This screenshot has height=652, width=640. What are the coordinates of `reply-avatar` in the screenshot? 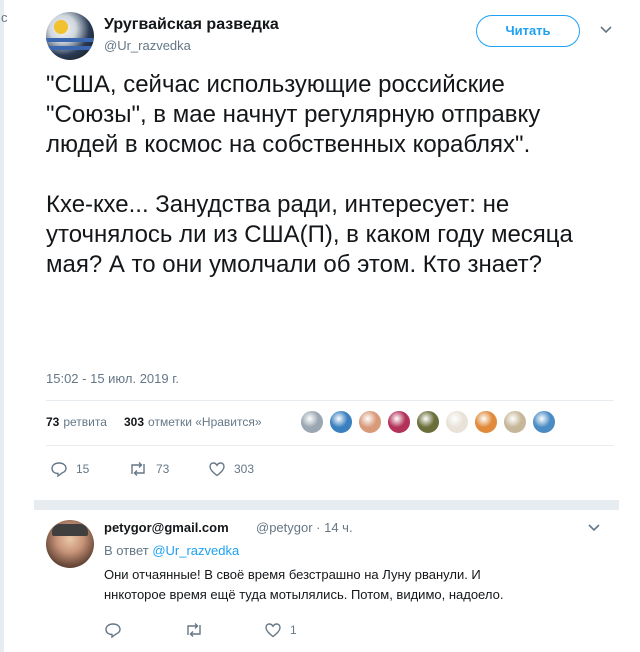 It's located at (70, 544).